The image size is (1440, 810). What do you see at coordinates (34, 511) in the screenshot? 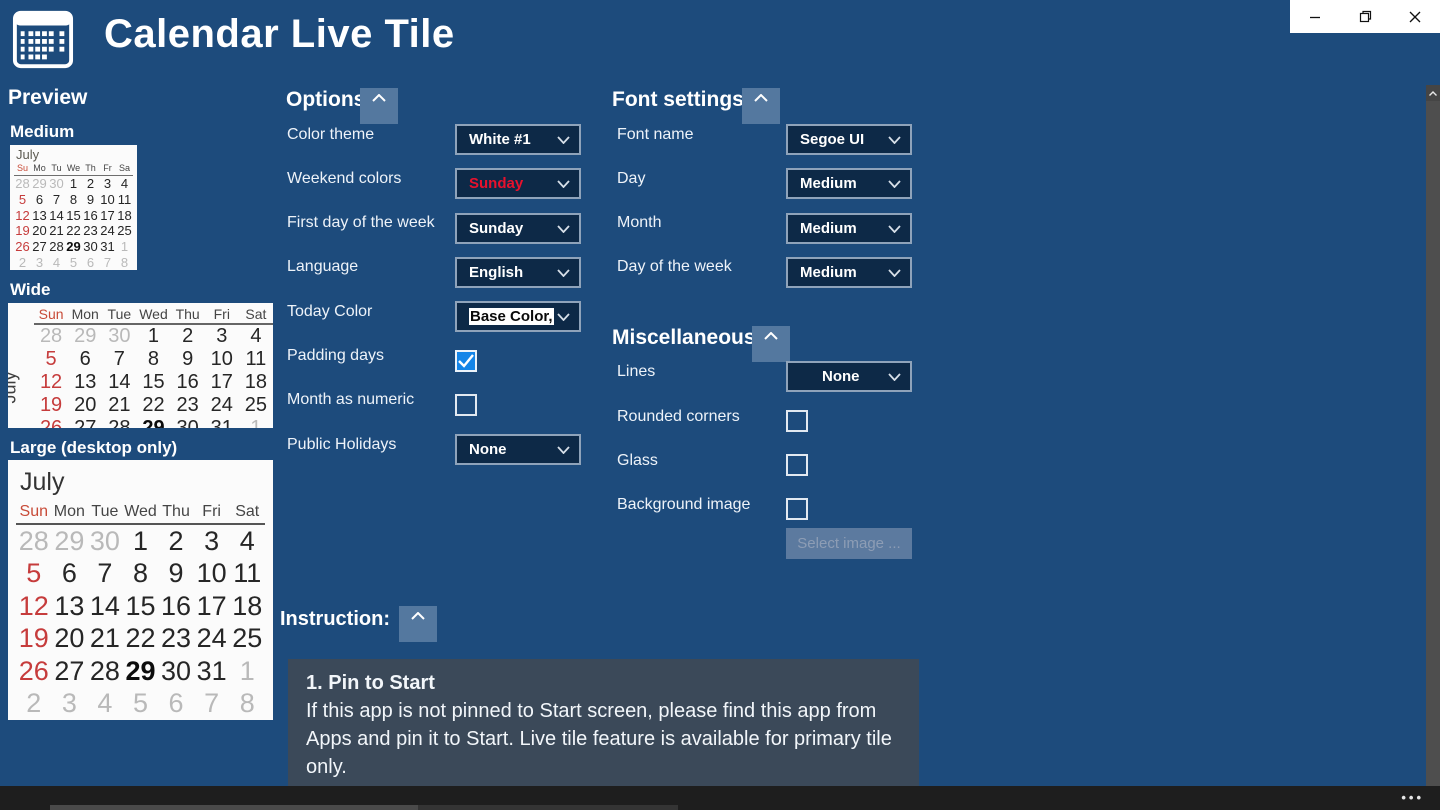
I see `weekday-header-cell: Sun` at bounding box center [34, 511].